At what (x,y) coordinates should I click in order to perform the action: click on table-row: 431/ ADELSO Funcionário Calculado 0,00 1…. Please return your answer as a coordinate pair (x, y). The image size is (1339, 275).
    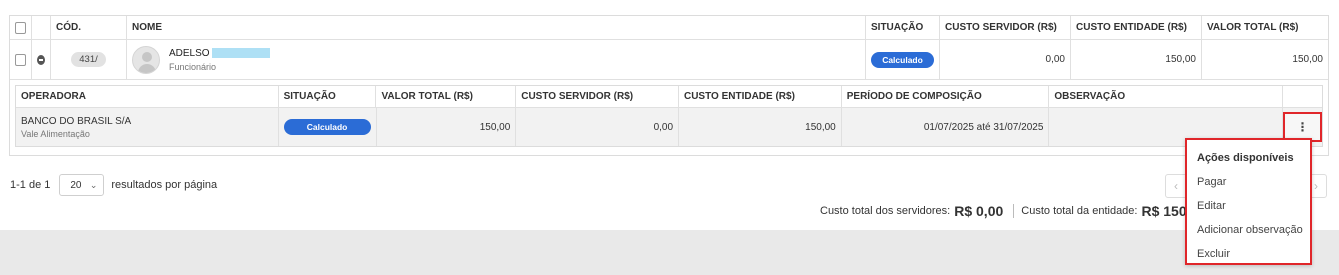
    Looking at the image, I should click on (669, 60).